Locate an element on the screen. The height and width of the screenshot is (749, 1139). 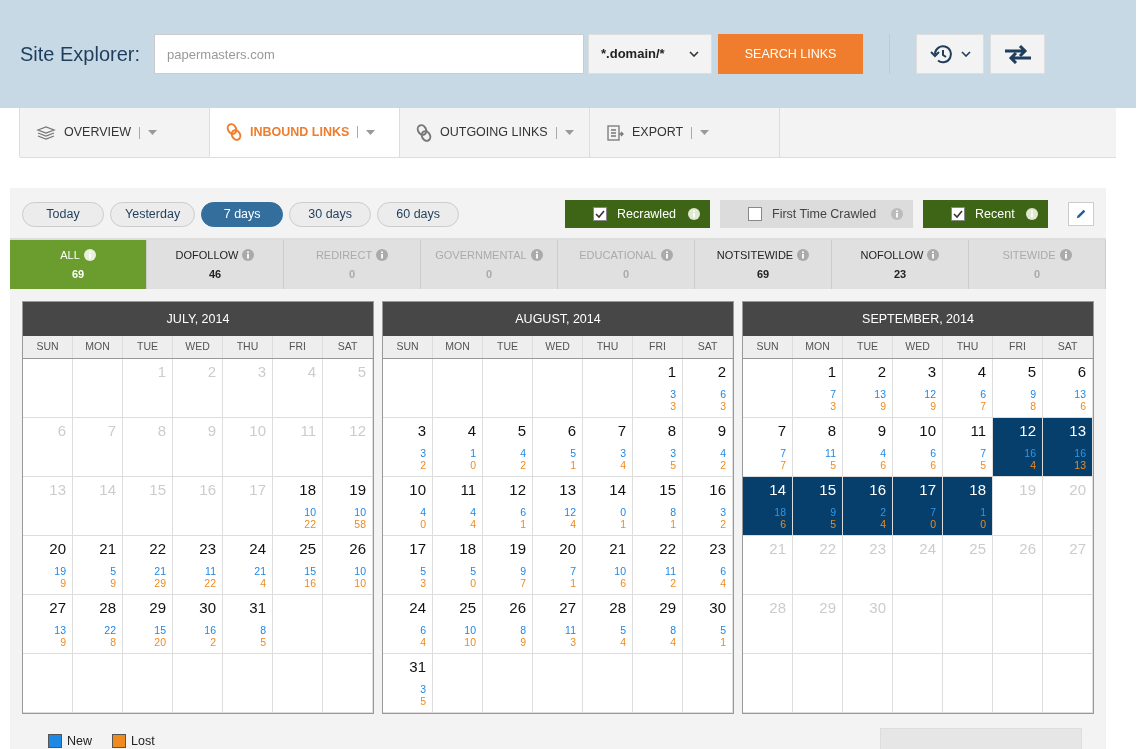
nav-tab: OUTGOING LINKS is located at coordinates (494, 132).